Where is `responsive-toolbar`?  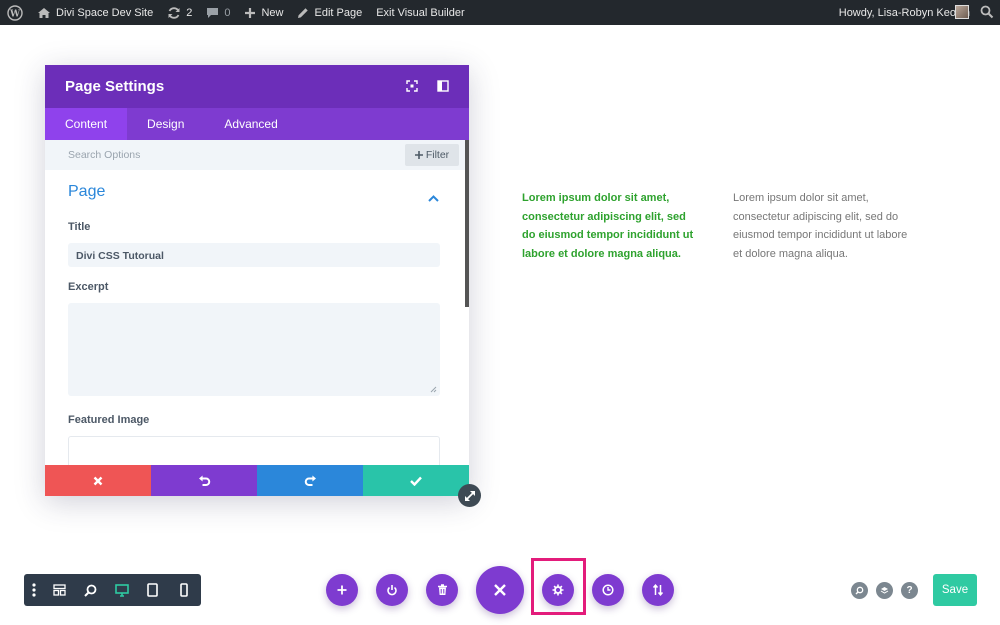 responsive-toolbar is located at coordinates (112, 590).